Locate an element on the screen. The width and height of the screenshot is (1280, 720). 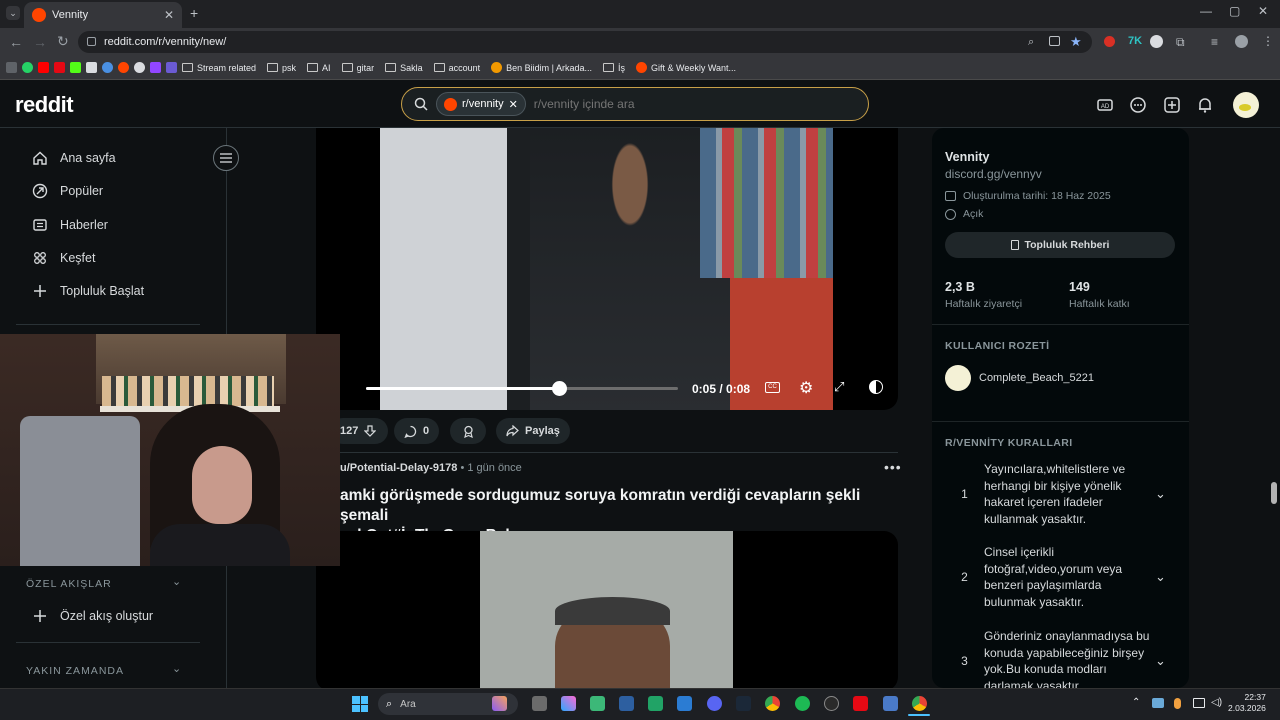
microphone-icon is located at coordinates (1177, 703).